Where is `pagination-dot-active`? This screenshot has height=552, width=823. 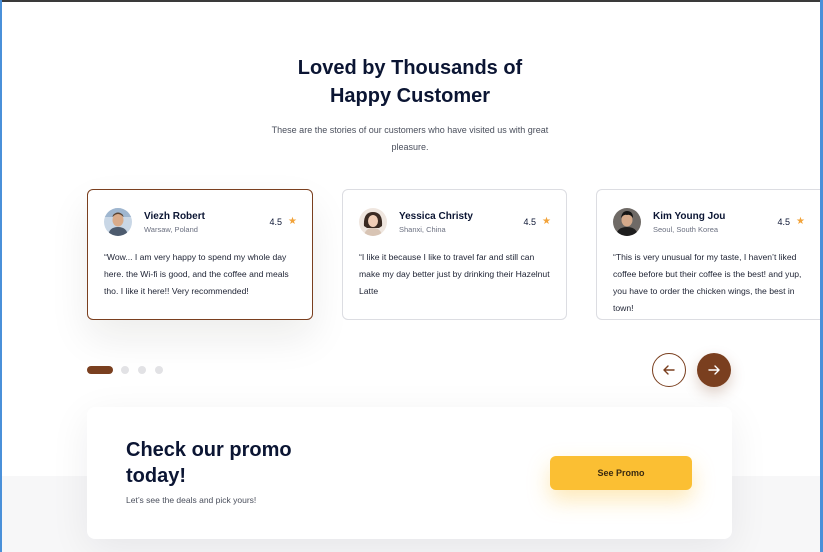 pagination-dot-active is located at coordinates (100, 370).